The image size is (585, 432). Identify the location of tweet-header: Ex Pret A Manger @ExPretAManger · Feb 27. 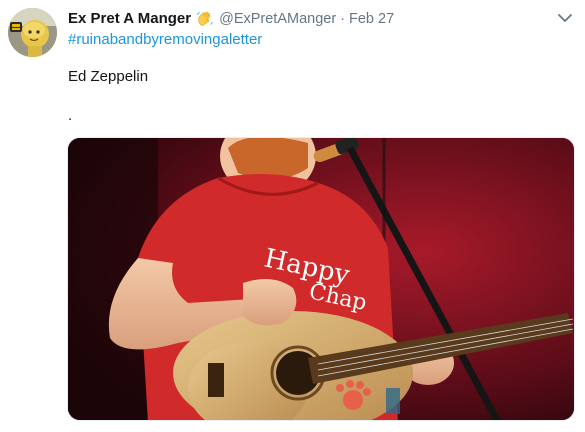
(231, 19).